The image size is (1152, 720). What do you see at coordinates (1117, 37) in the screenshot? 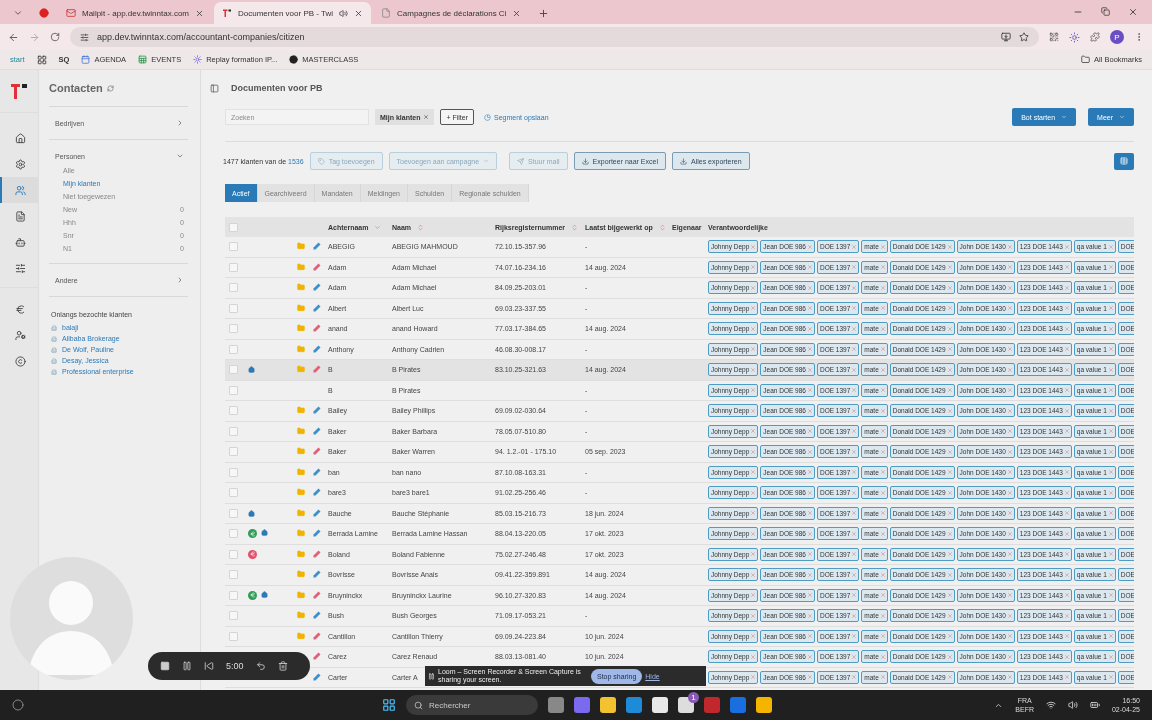
I see `profile-avatar: P` at bounding box center [1117, 37].